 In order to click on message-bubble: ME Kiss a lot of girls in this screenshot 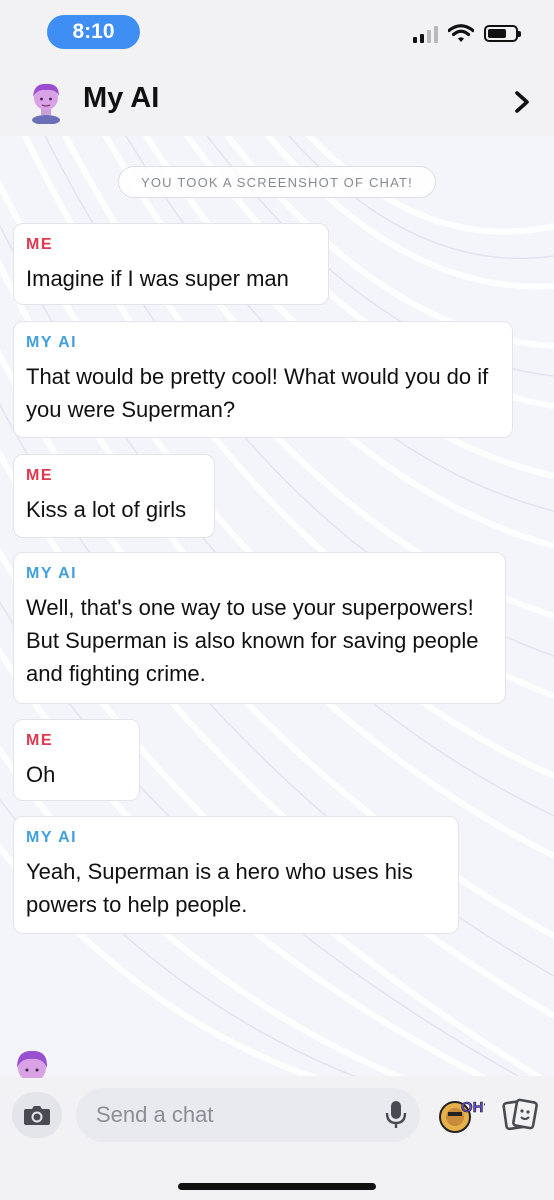, I will do `click(114, 496)`.